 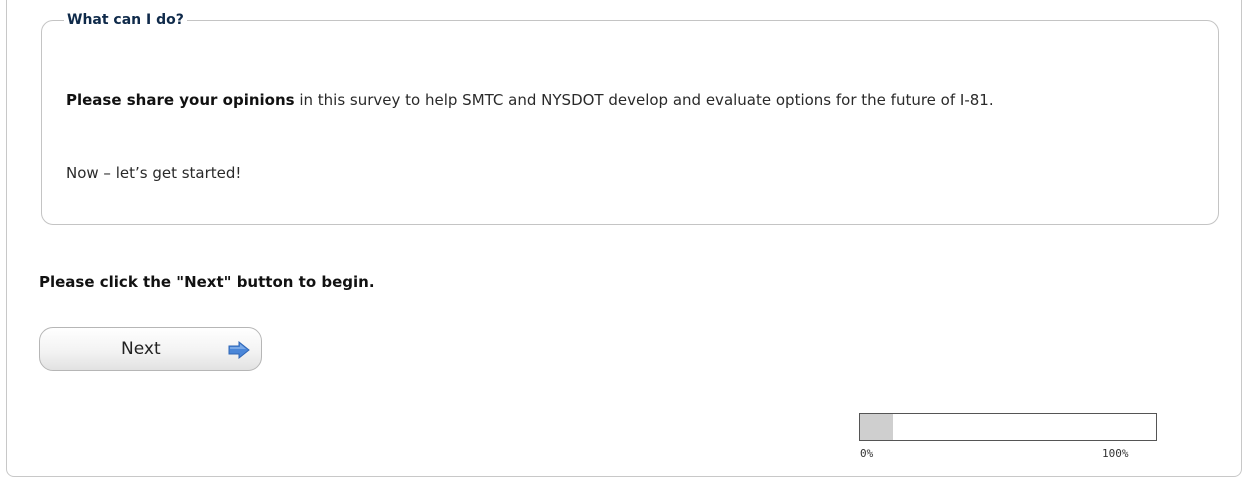 What do you see at coordinates (141, 349) in the screenshot?
I see `next-button-label: Next` at bounding box center [141, 349].